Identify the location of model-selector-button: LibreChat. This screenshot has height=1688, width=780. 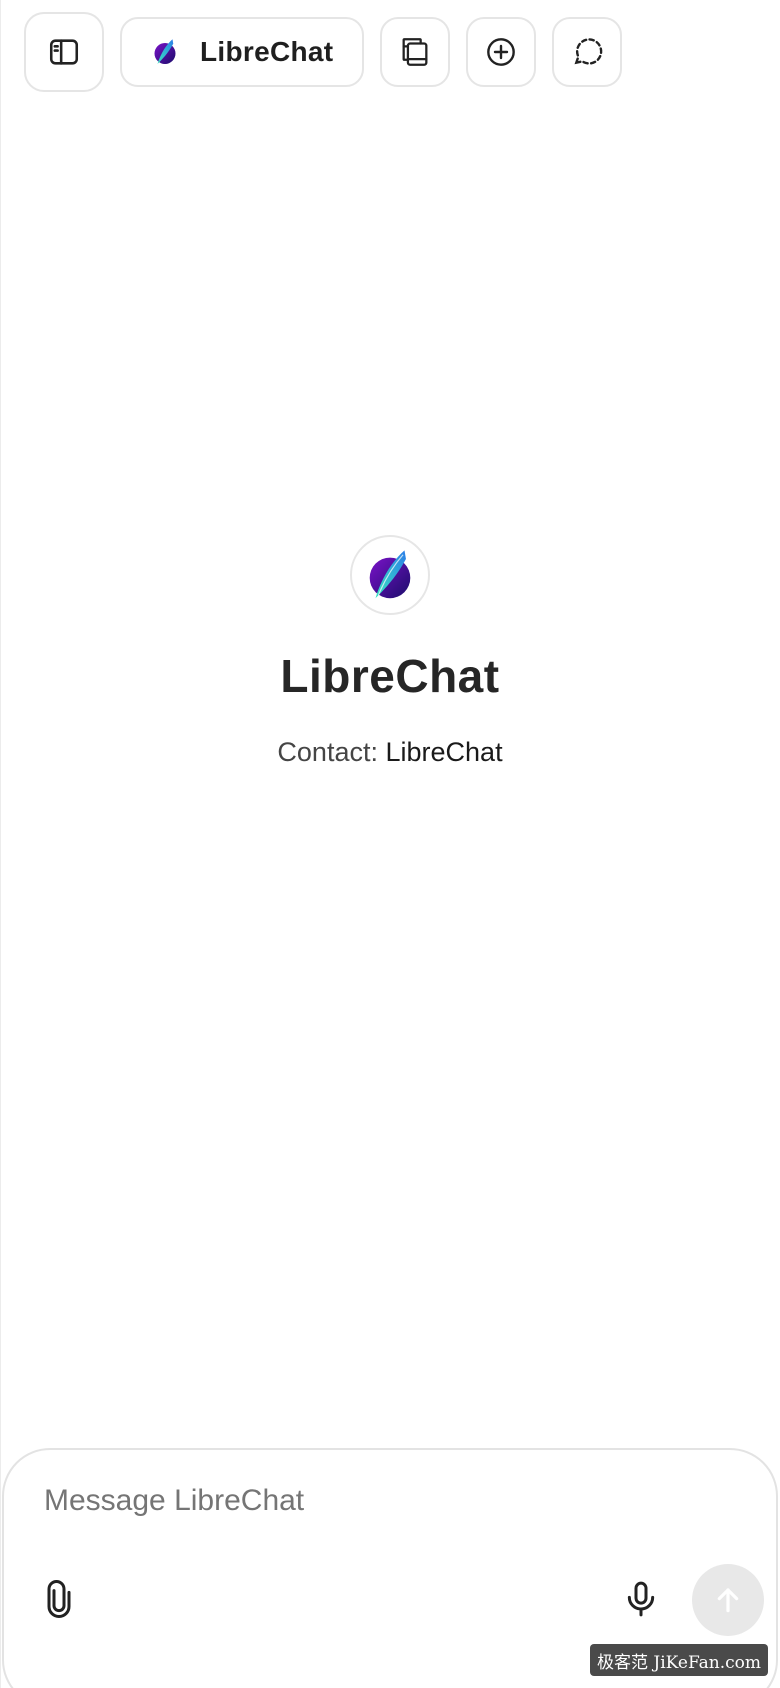
(242, 52).